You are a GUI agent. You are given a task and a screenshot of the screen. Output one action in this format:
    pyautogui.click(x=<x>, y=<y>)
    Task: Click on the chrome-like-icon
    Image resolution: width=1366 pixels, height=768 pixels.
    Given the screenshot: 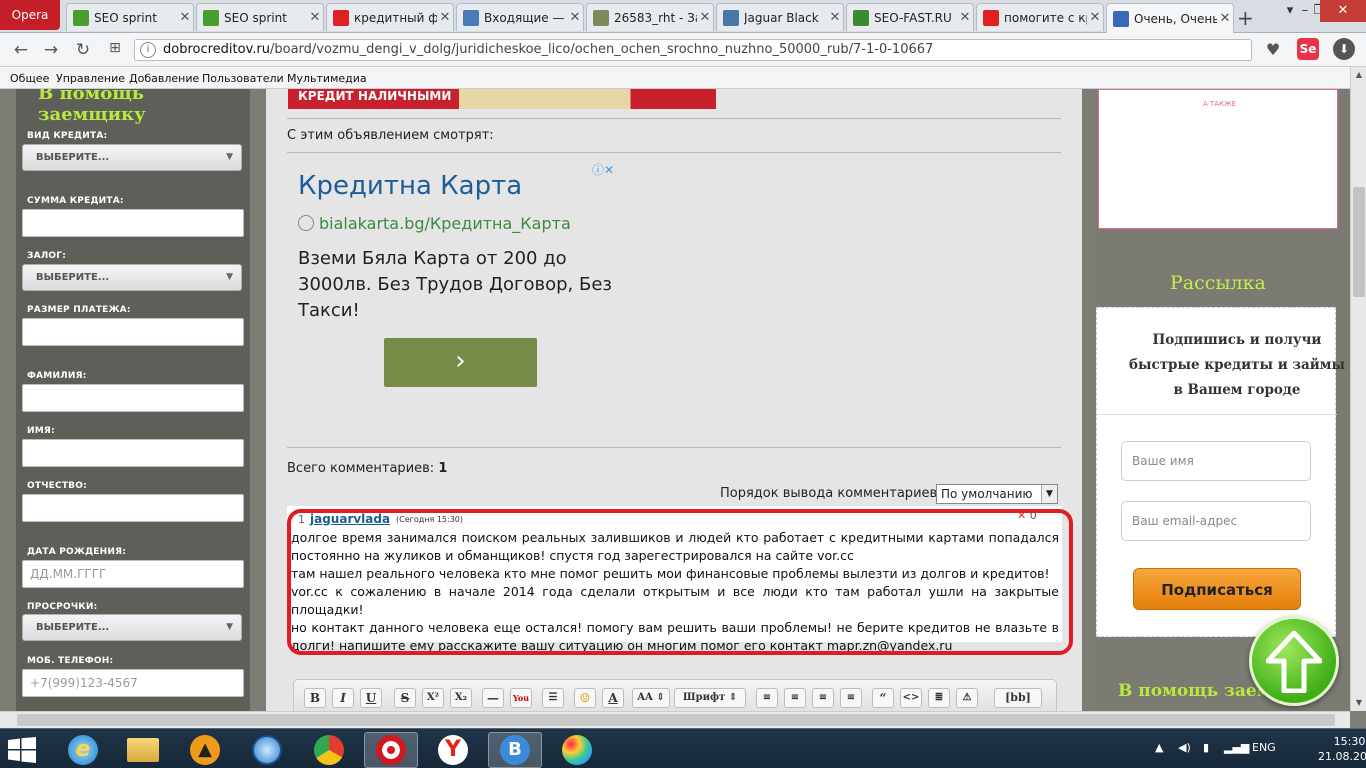 What is the action you would take?
    pyautogui.click(x=329, y=750)
    